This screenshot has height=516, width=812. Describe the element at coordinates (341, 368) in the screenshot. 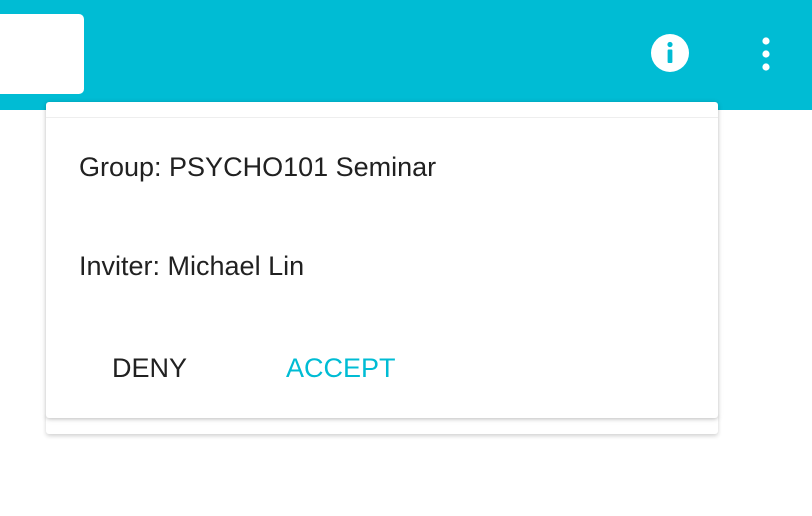

I see `accept-button: ACCEPT` at that location.